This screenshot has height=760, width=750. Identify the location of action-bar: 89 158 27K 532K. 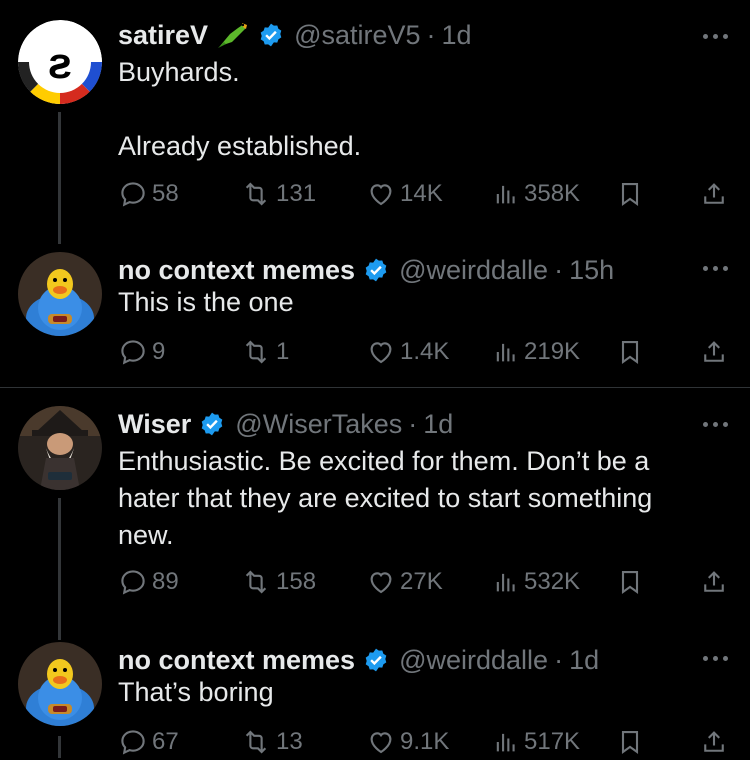
(424, 582).